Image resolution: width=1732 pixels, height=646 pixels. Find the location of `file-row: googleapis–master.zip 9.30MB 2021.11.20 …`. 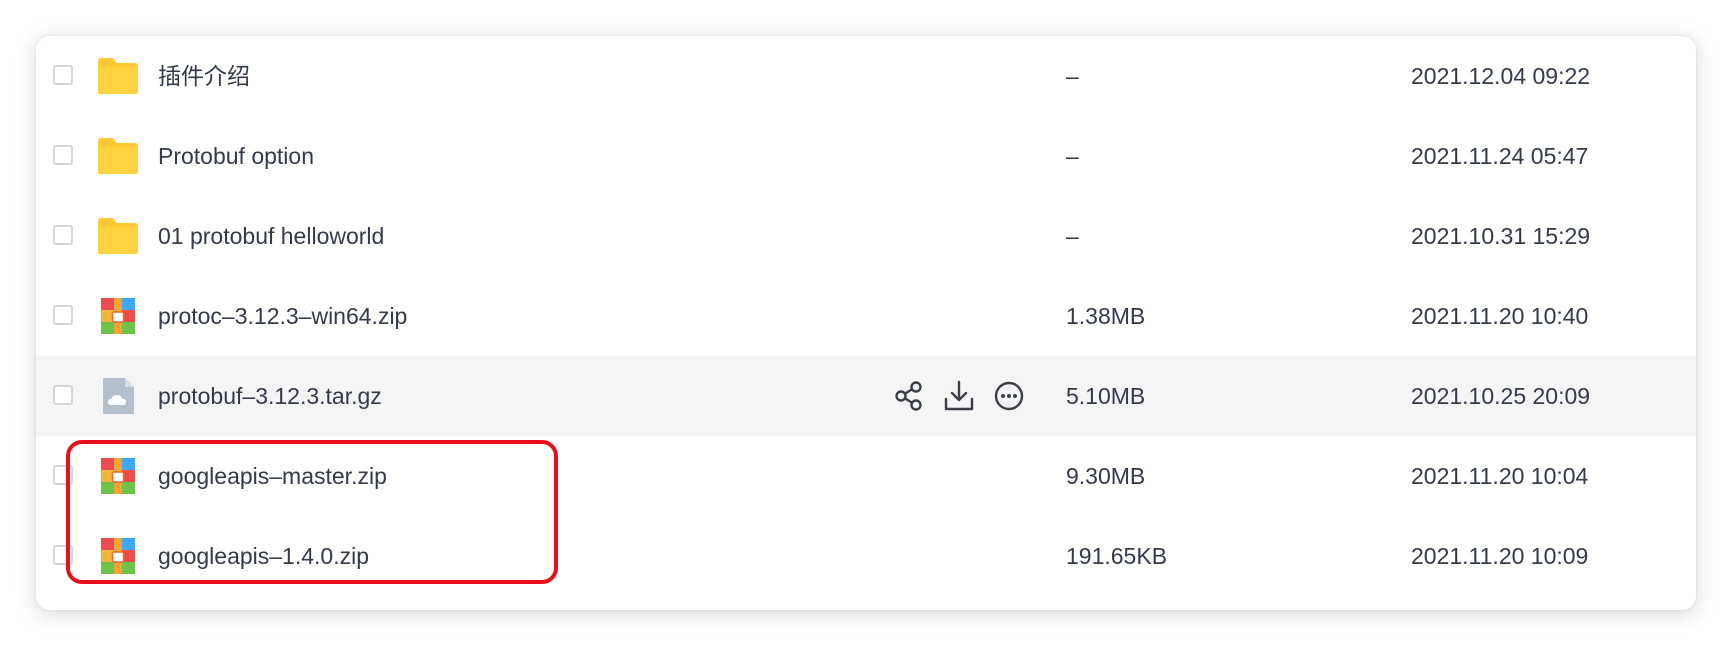

file-row: googleapis–master.zip 9.30MB 2021.11.20 … is located at coordinates (866, 476).